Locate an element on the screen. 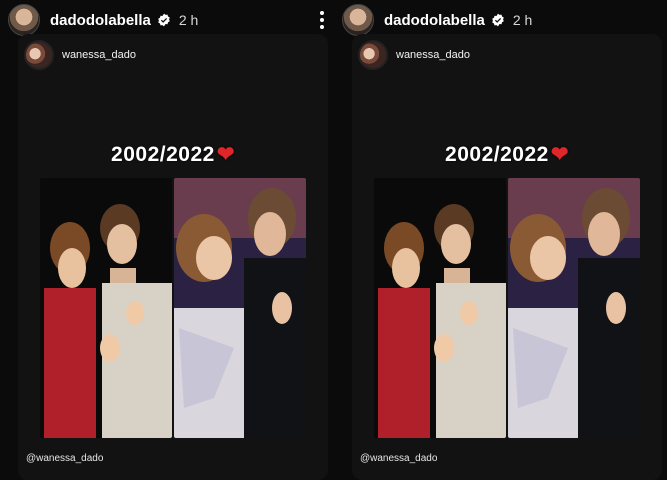 Image resolution: width=667 pixels, height=480 pixels. more-options-icon is located at coordinates (322, 20).